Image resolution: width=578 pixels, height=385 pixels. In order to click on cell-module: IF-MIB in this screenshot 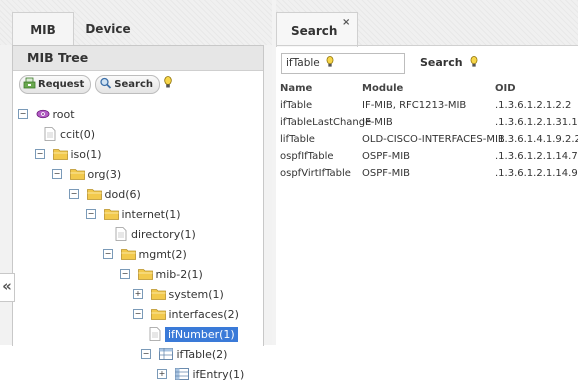, I will do `click(377, 122)`.